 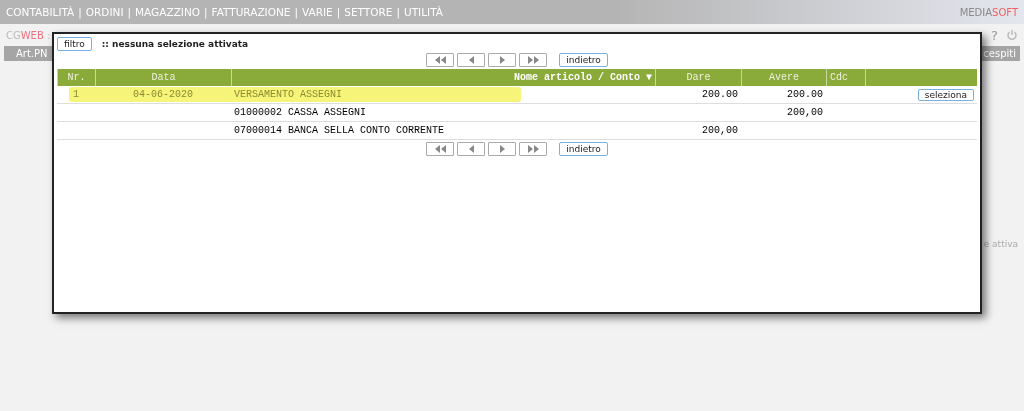 What do you see at coordinates (945, 94) in the screenshot?
I see `select-button: seleziona` at bounding box center [945, 94].